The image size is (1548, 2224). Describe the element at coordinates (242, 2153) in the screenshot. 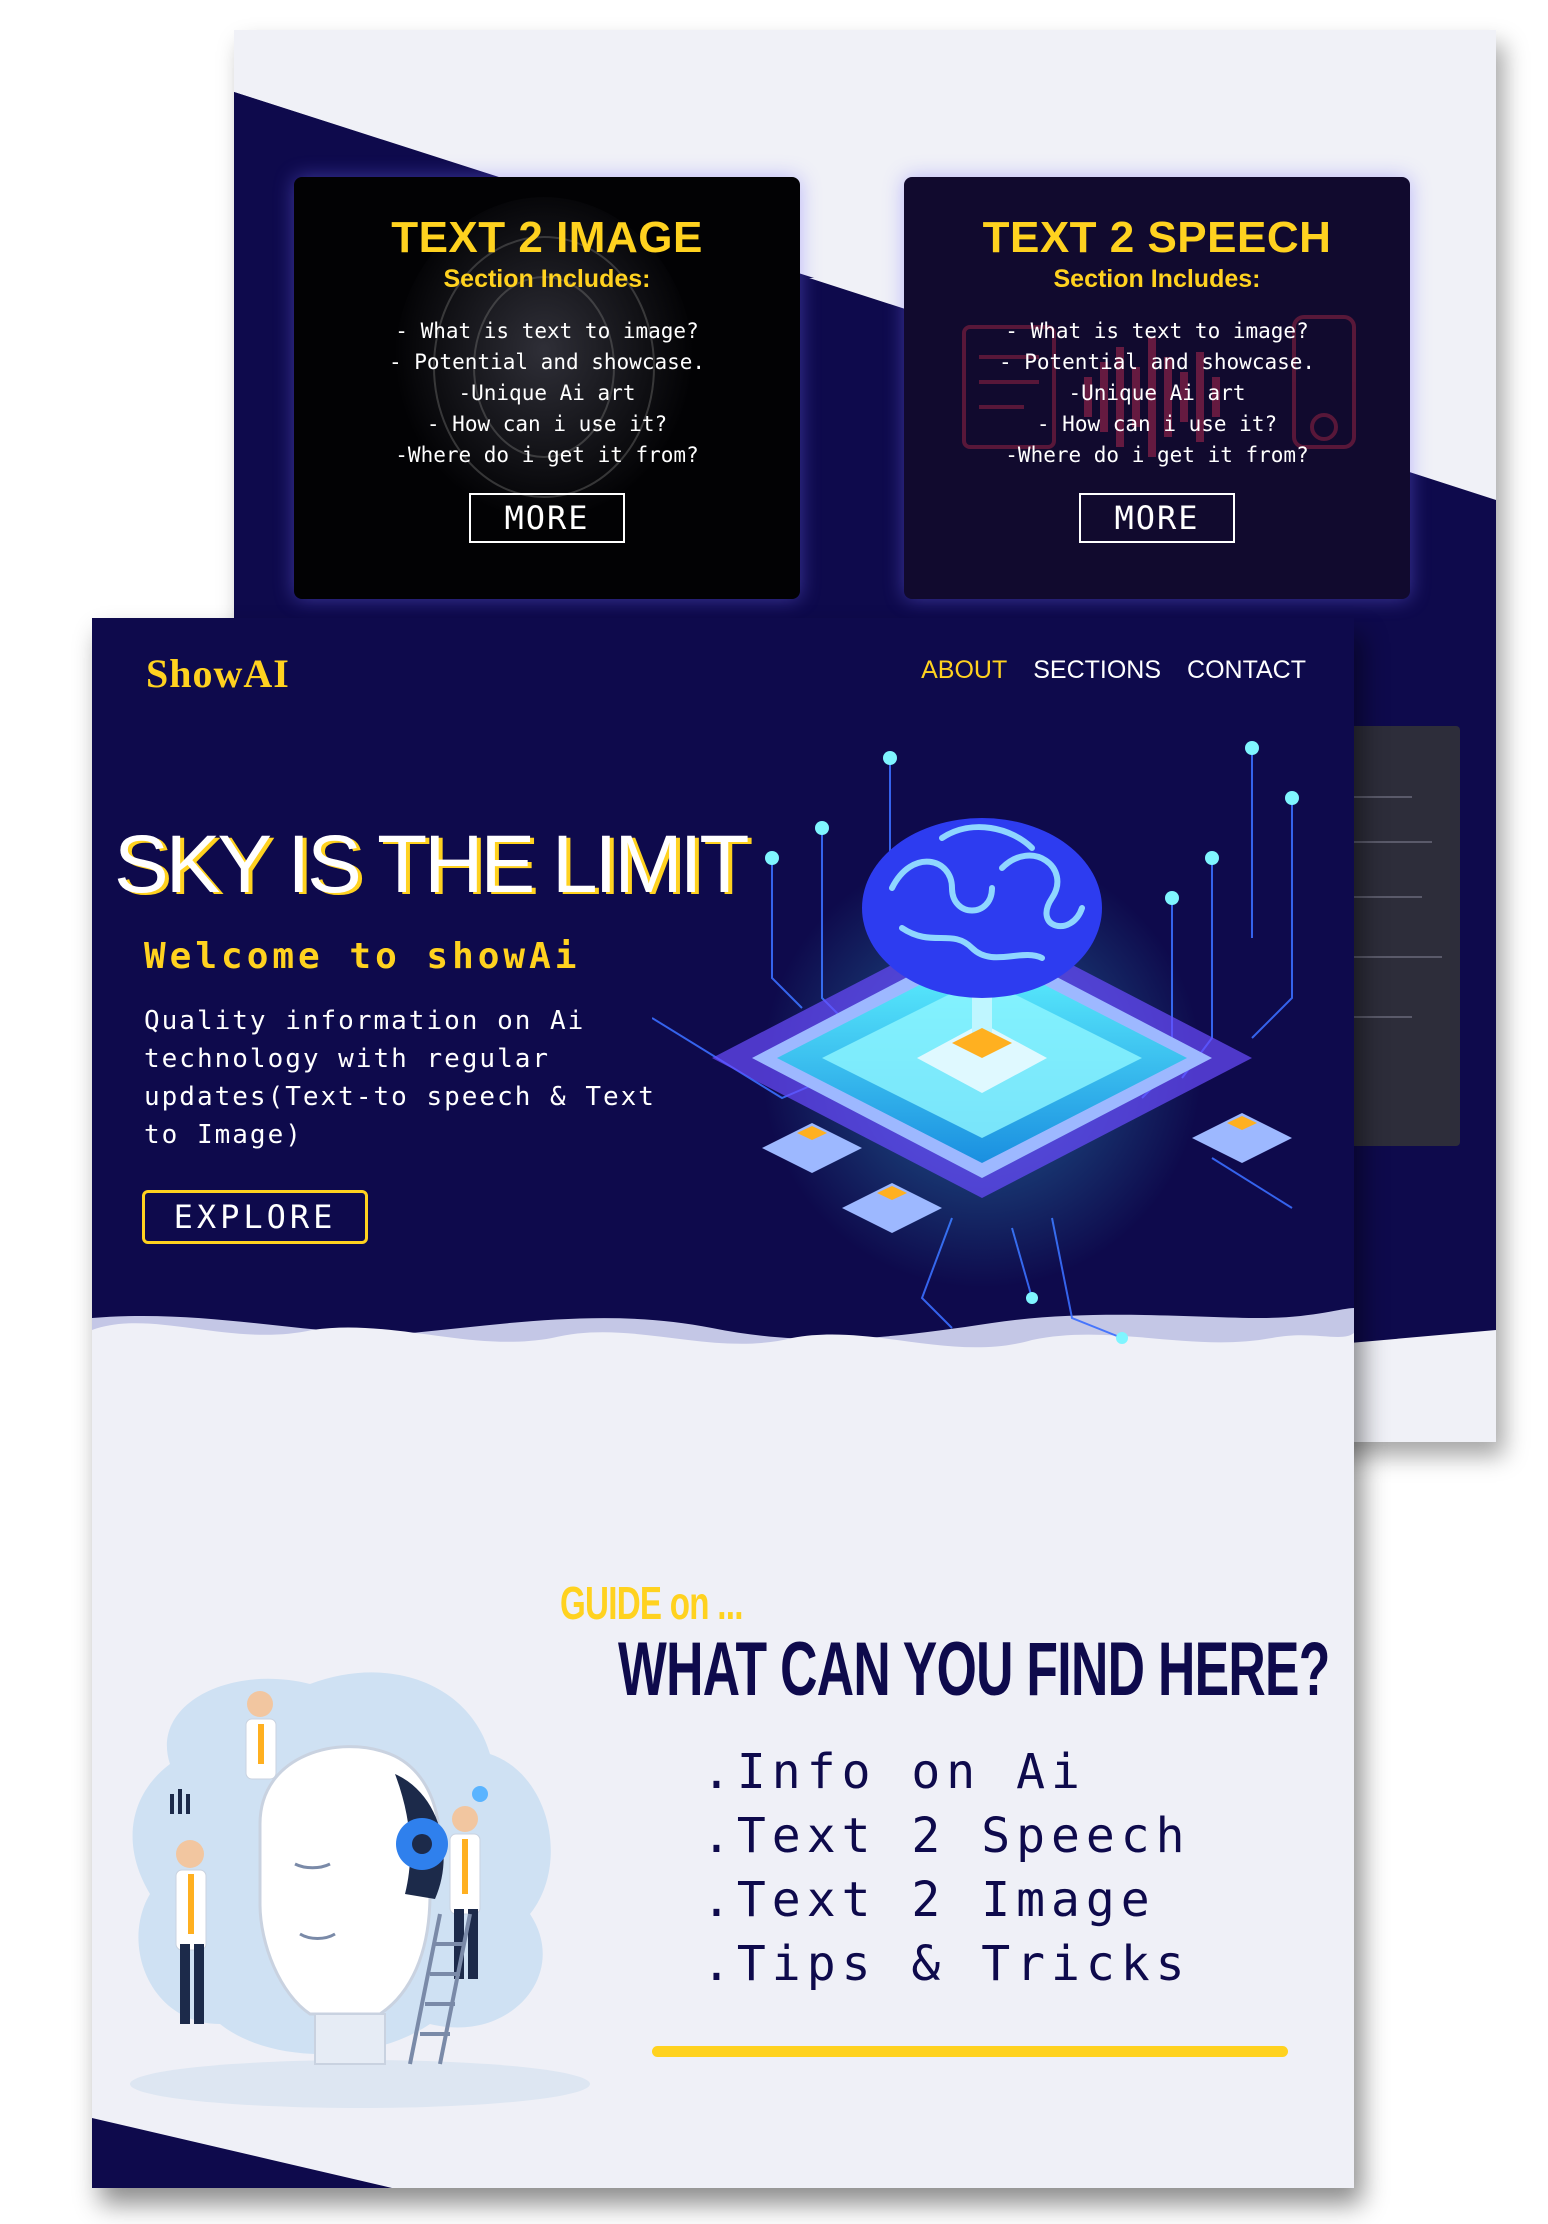

I see `navy-corner-wedge` at that location.